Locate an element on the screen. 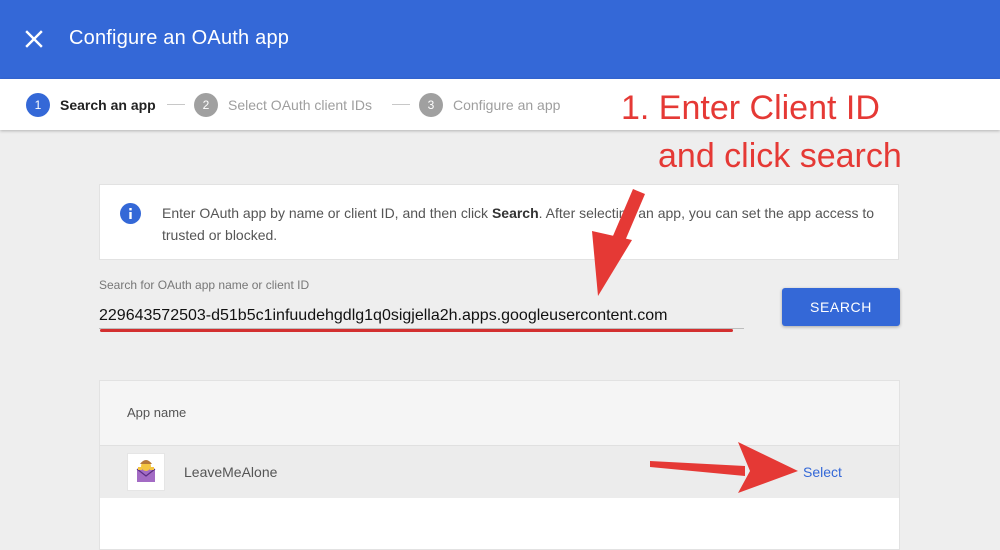  step-label: Search an app is located at coordinates (108, 104).